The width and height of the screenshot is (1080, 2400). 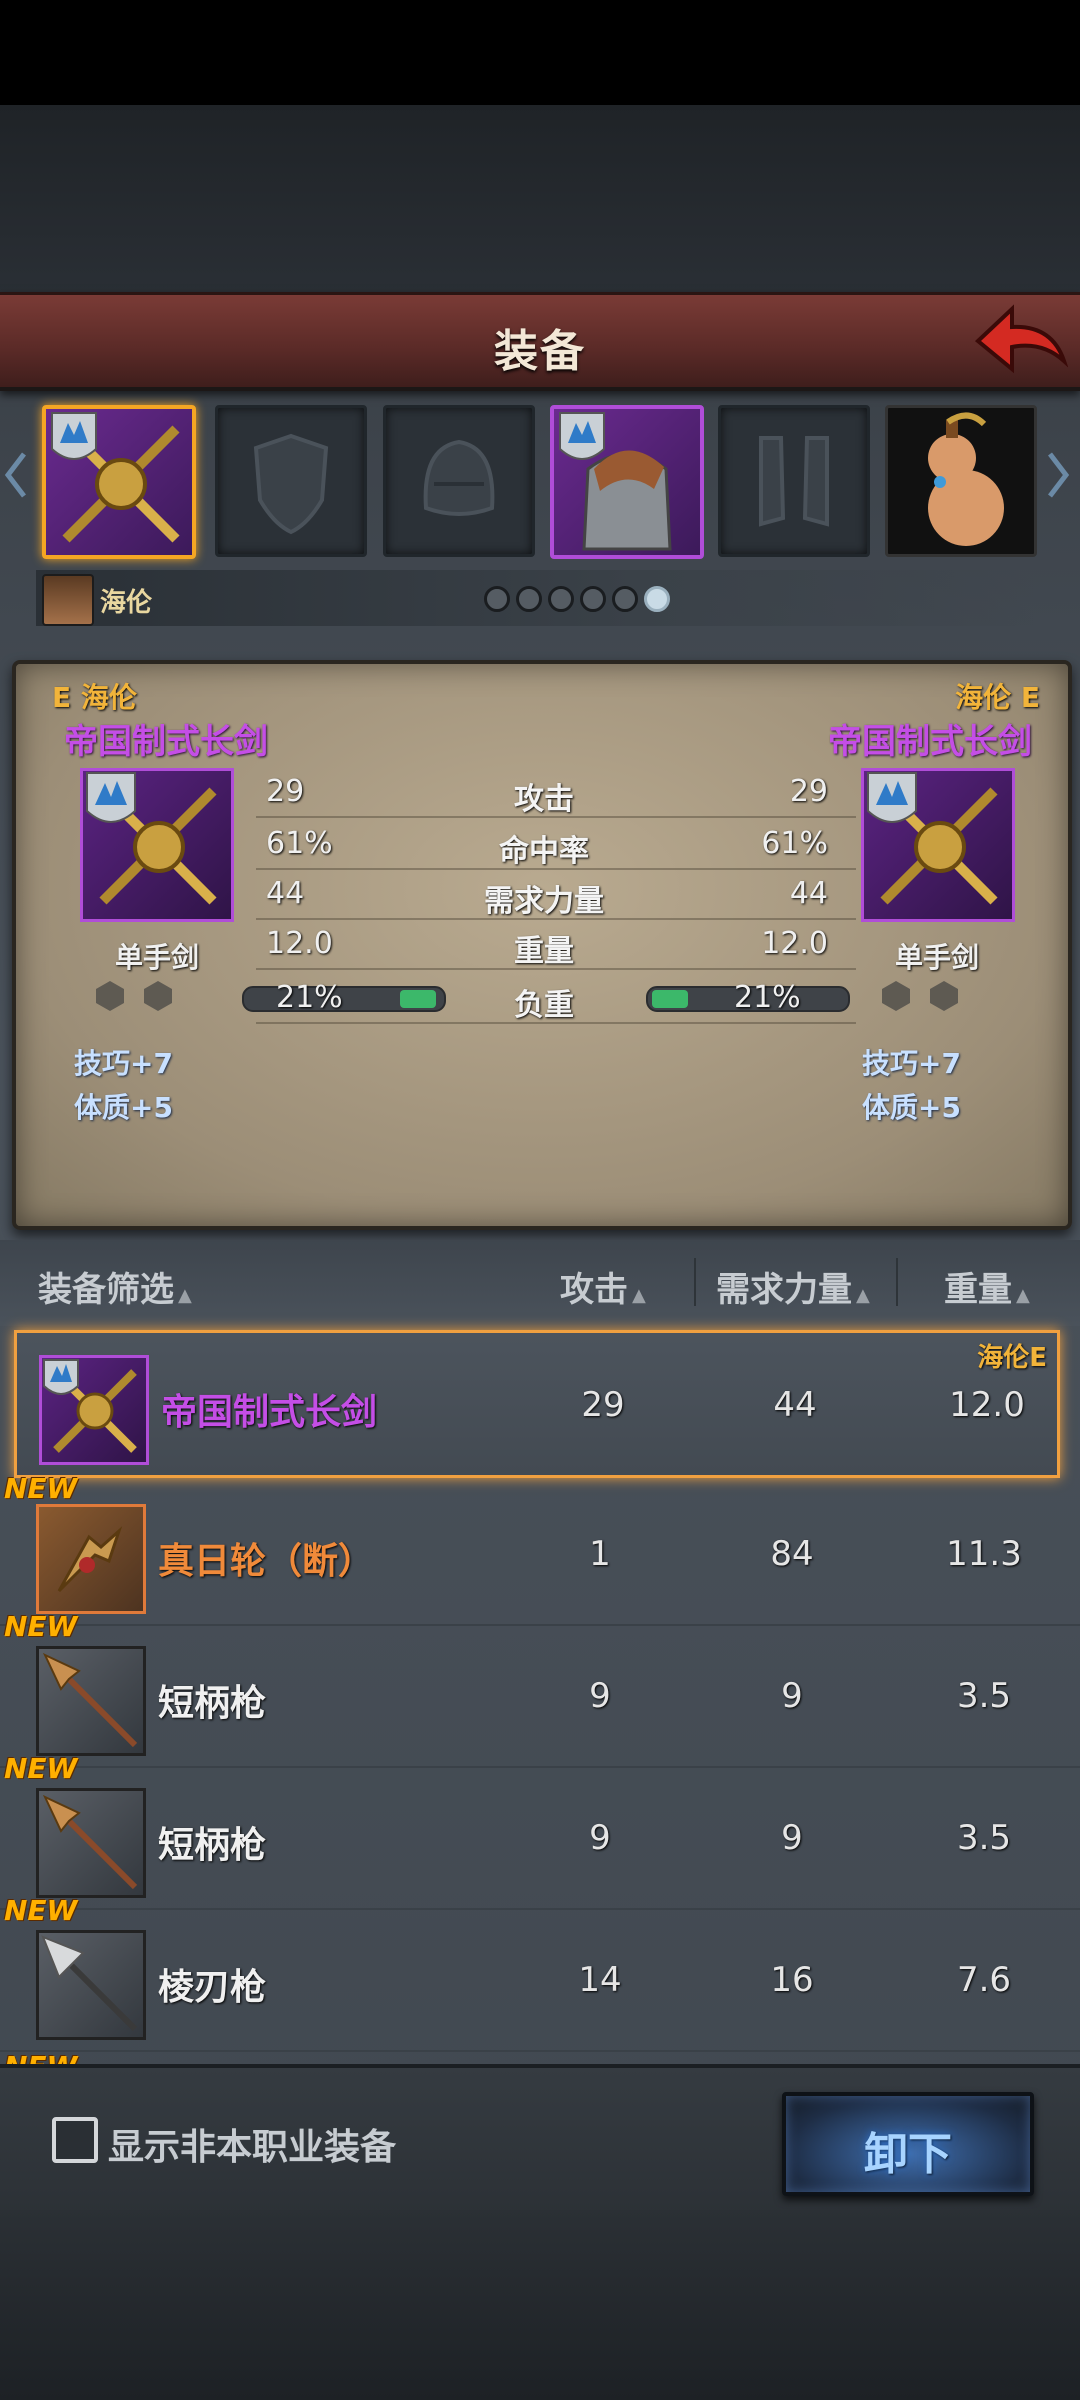 I want to click on avatar, so click(x=68, y=600).